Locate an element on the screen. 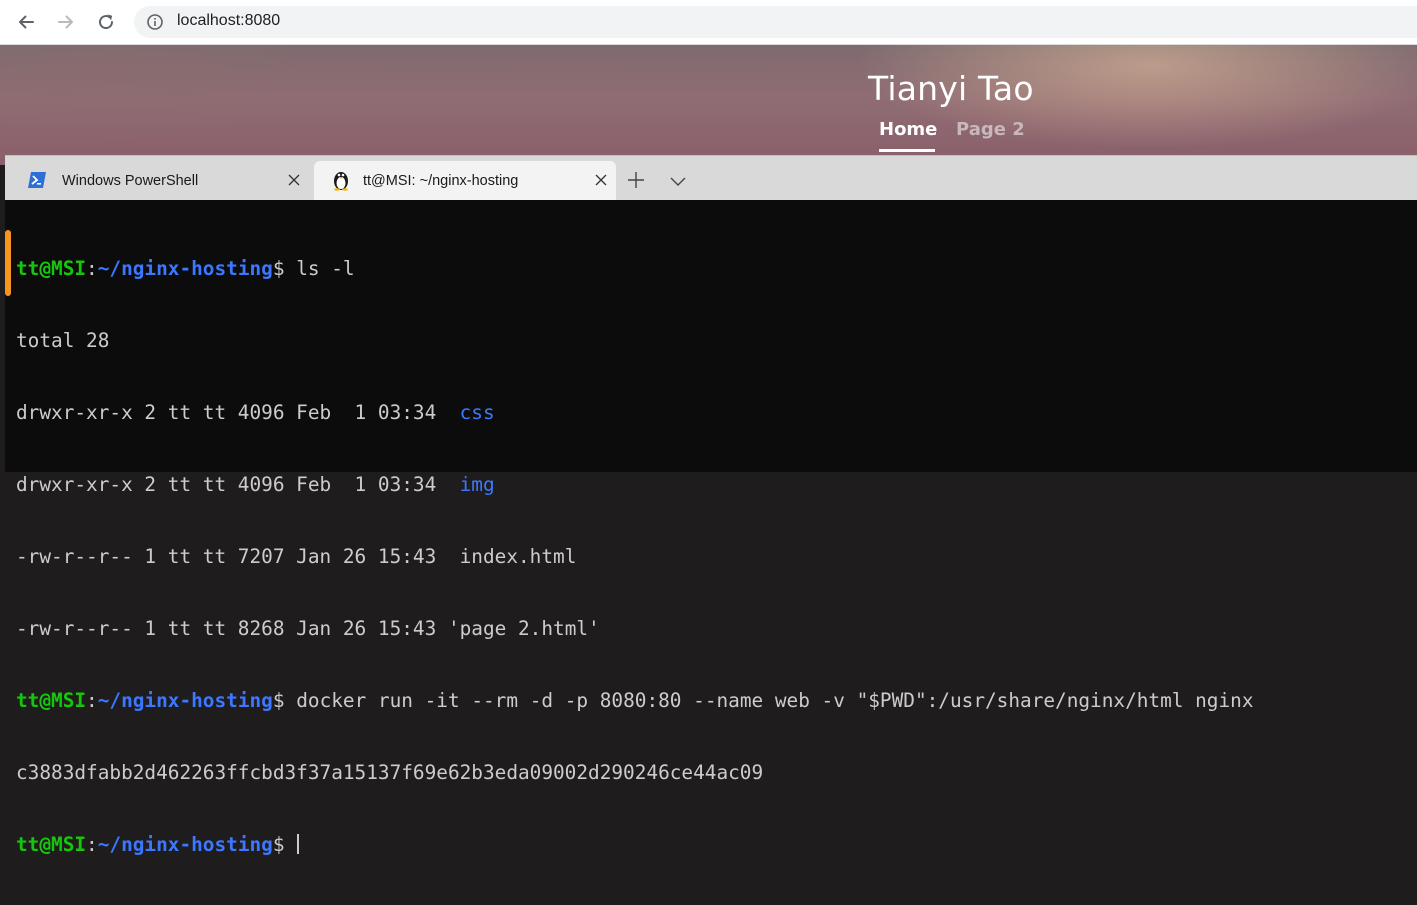 The height and width of the screenshot is (905, 1417). tab-ubuntu-shell: tt@MSI: ~/nginx-hosting is located at coordinates (465, 181).